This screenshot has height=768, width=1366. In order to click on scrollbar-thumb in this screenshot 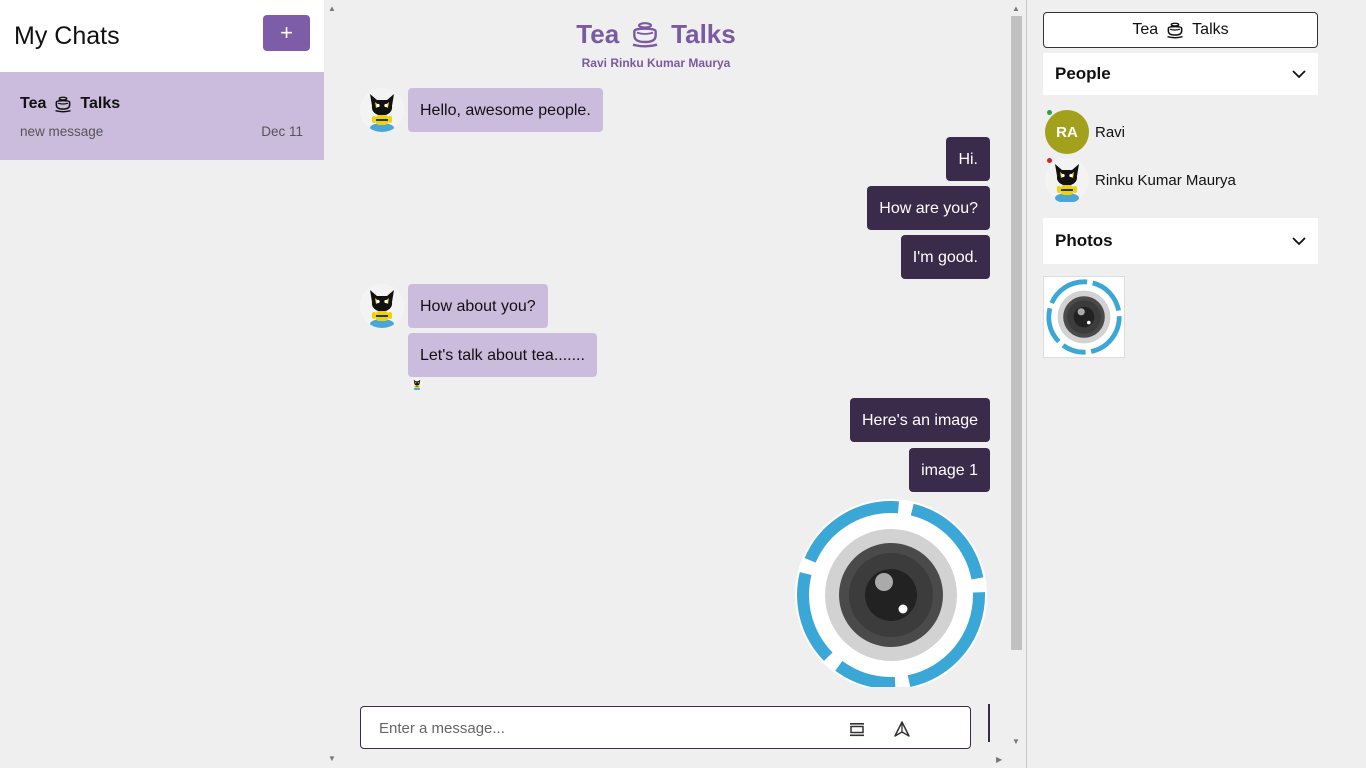, I will do `click(1016, 333)`.